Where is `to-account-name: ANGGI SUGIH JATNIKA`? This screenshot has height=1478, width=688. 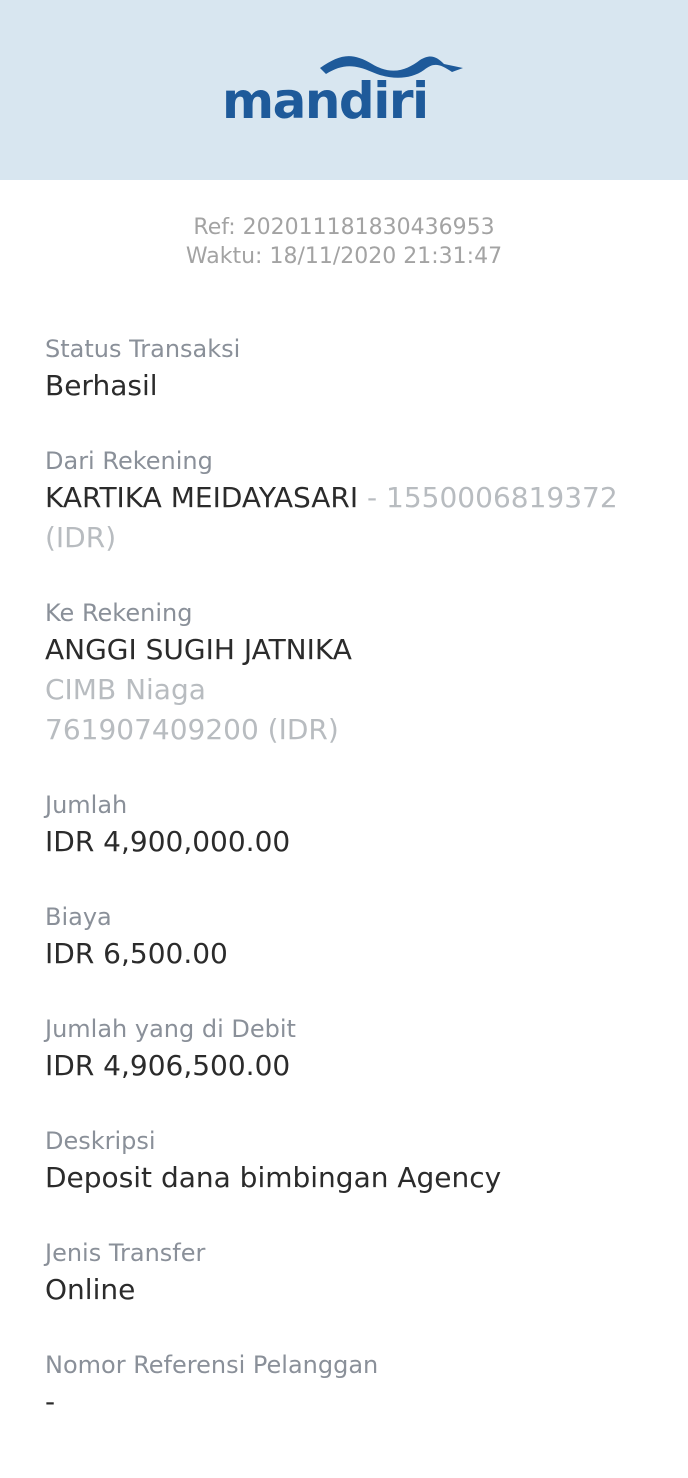 to-account-name: ANGGI SUGIH JATNIKA is located at coordinates (198, 649).